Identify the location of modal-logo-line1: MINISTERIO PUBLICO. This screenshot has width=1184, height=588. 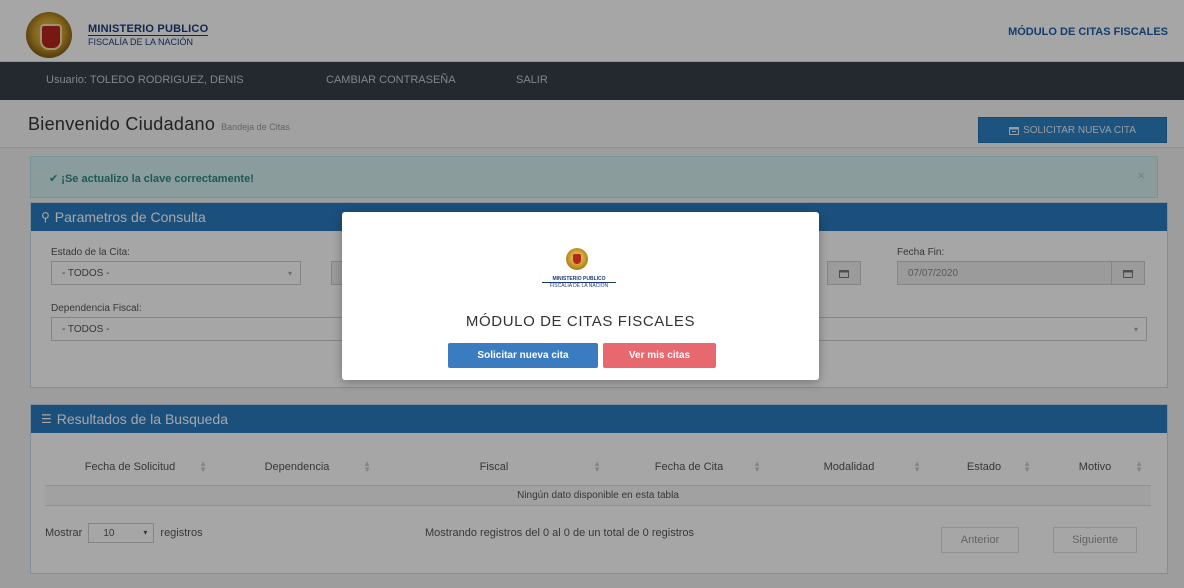
(579, 279).